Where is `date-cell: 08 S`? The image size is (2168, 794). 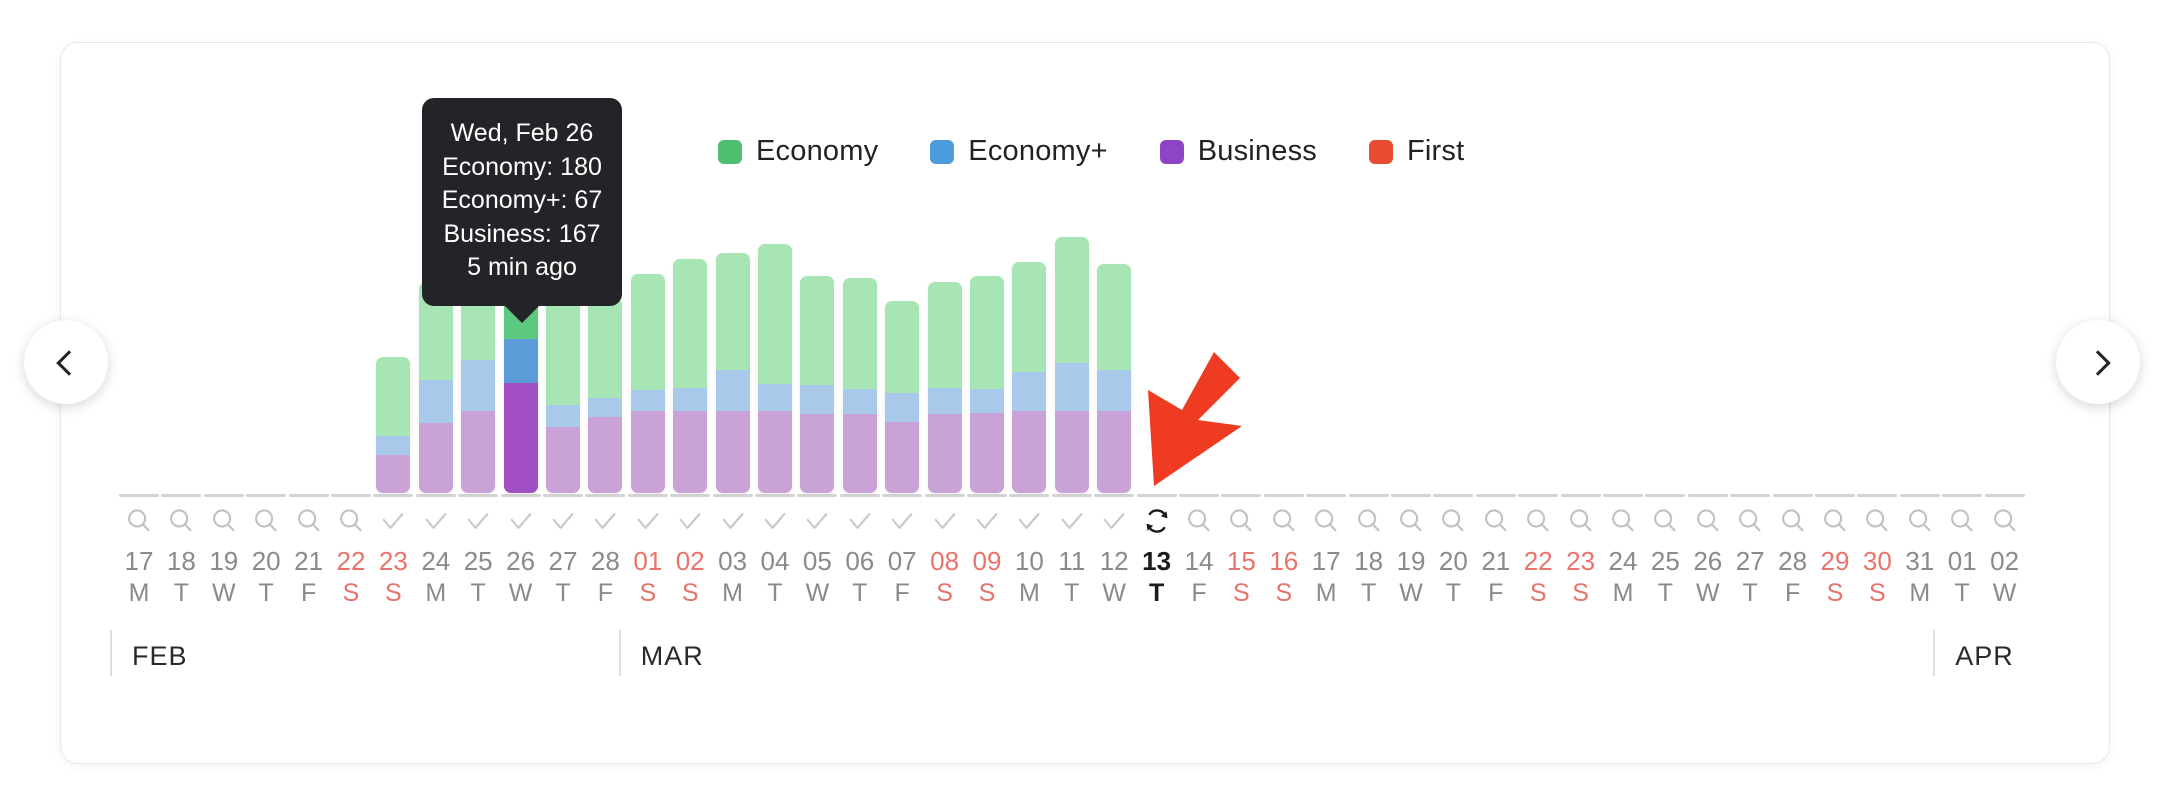 date-cell: 08 S is located at coordinates (945, 577).